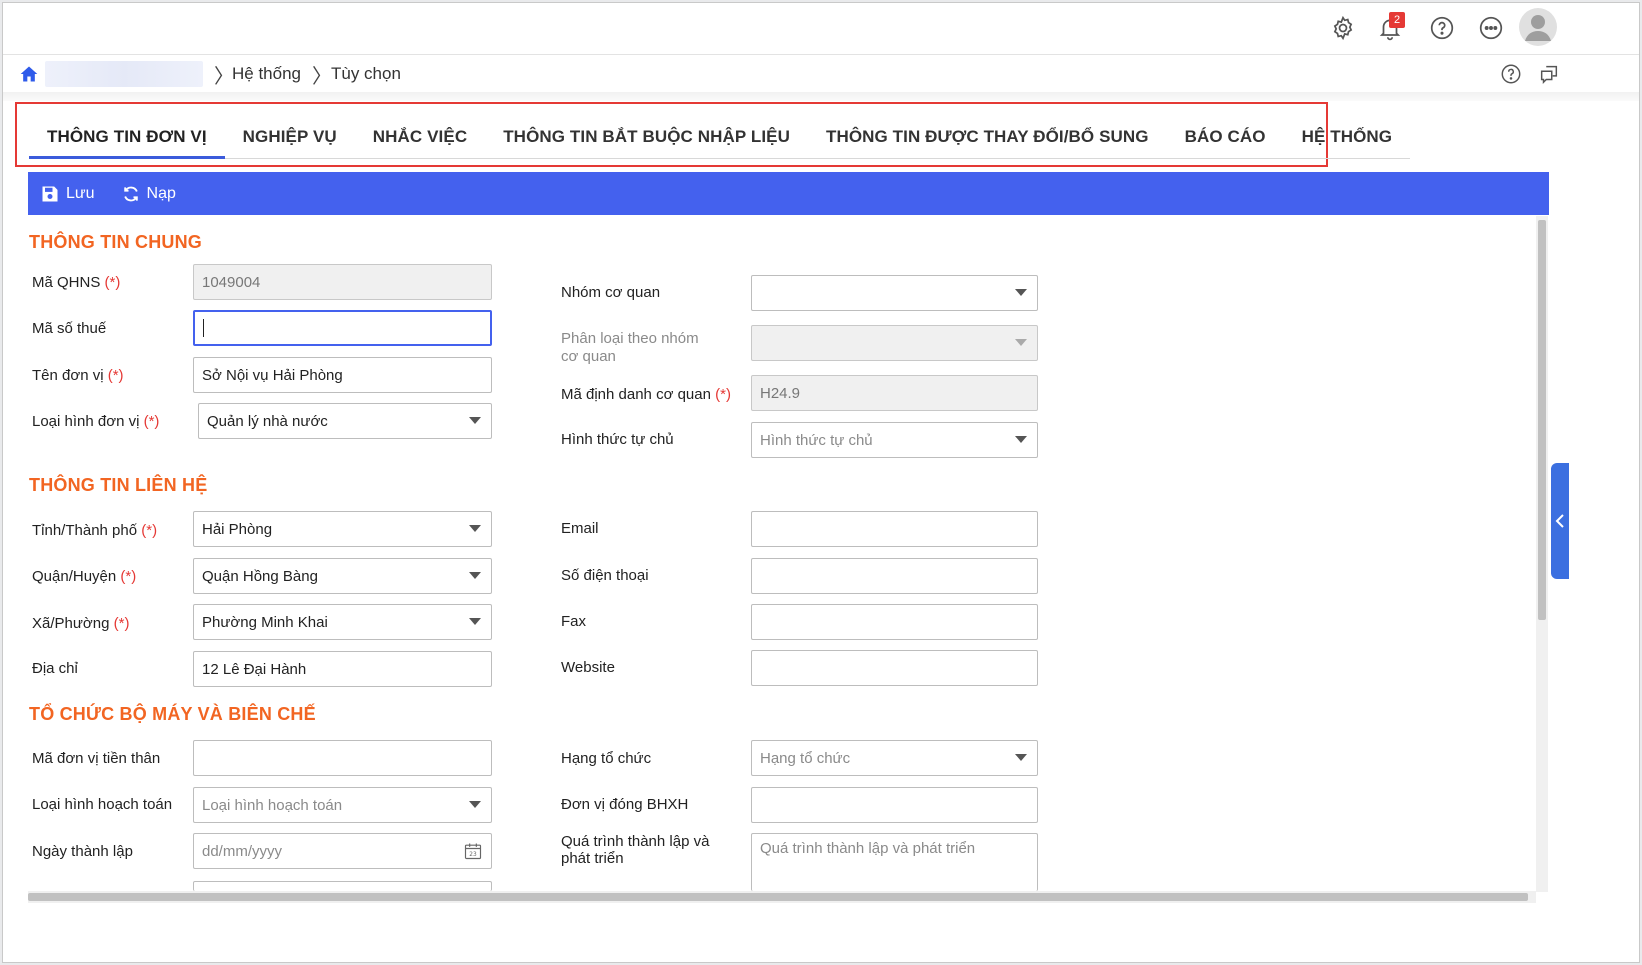  Describe the element at coordinates (1343, 28) in the screenshot. I see `gear-icon` at that location.